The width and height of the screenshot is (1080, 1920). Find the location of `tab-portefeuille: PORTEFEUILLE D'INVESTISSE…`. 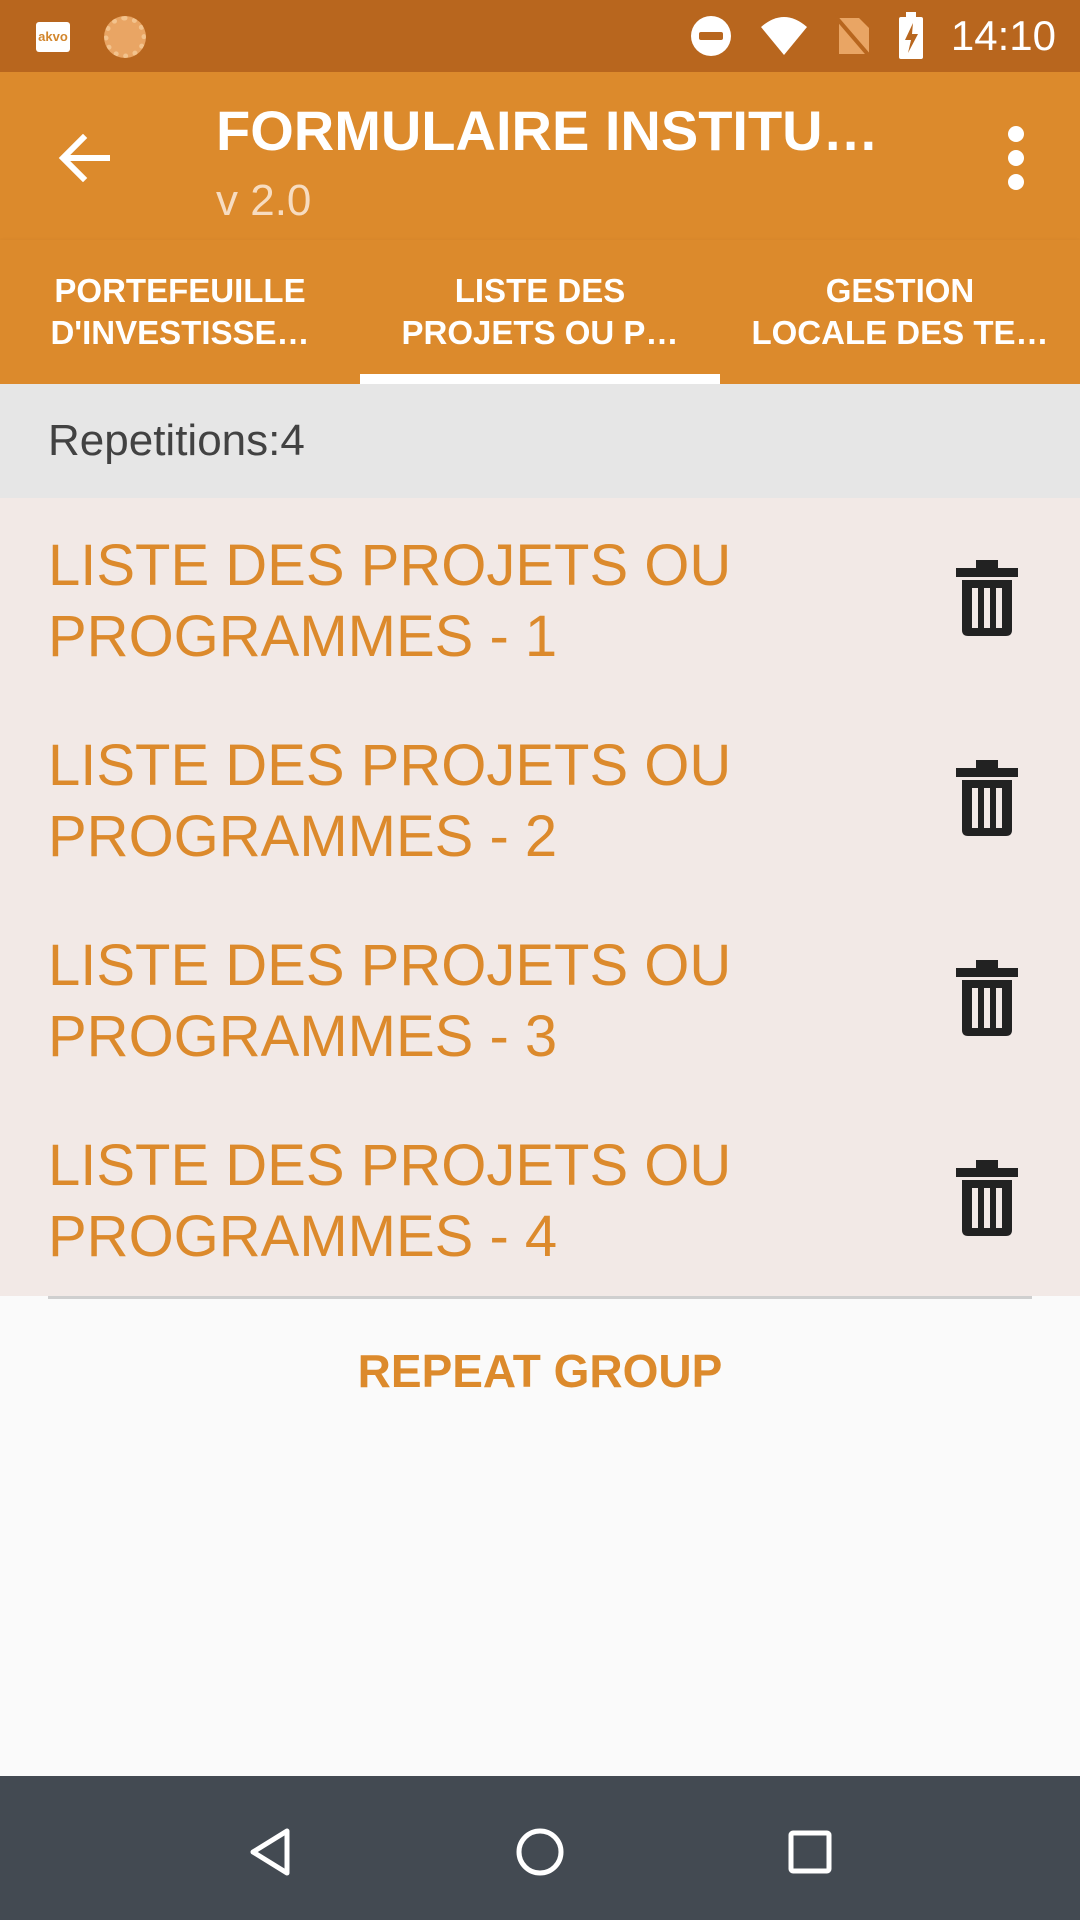

tab-portefeuille: PORTEFEUILLE D'INVESTISSE… is located at coordinates (180, 312).